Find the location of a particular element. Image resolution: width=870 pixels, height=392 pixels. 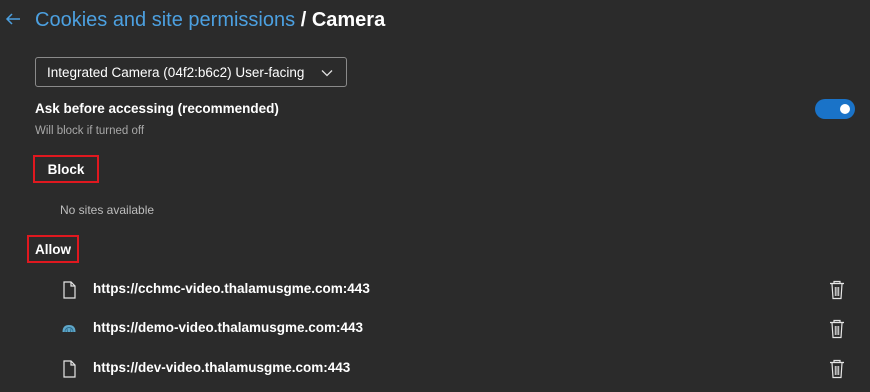

toggle-knob is located at coordinates (845, 109).